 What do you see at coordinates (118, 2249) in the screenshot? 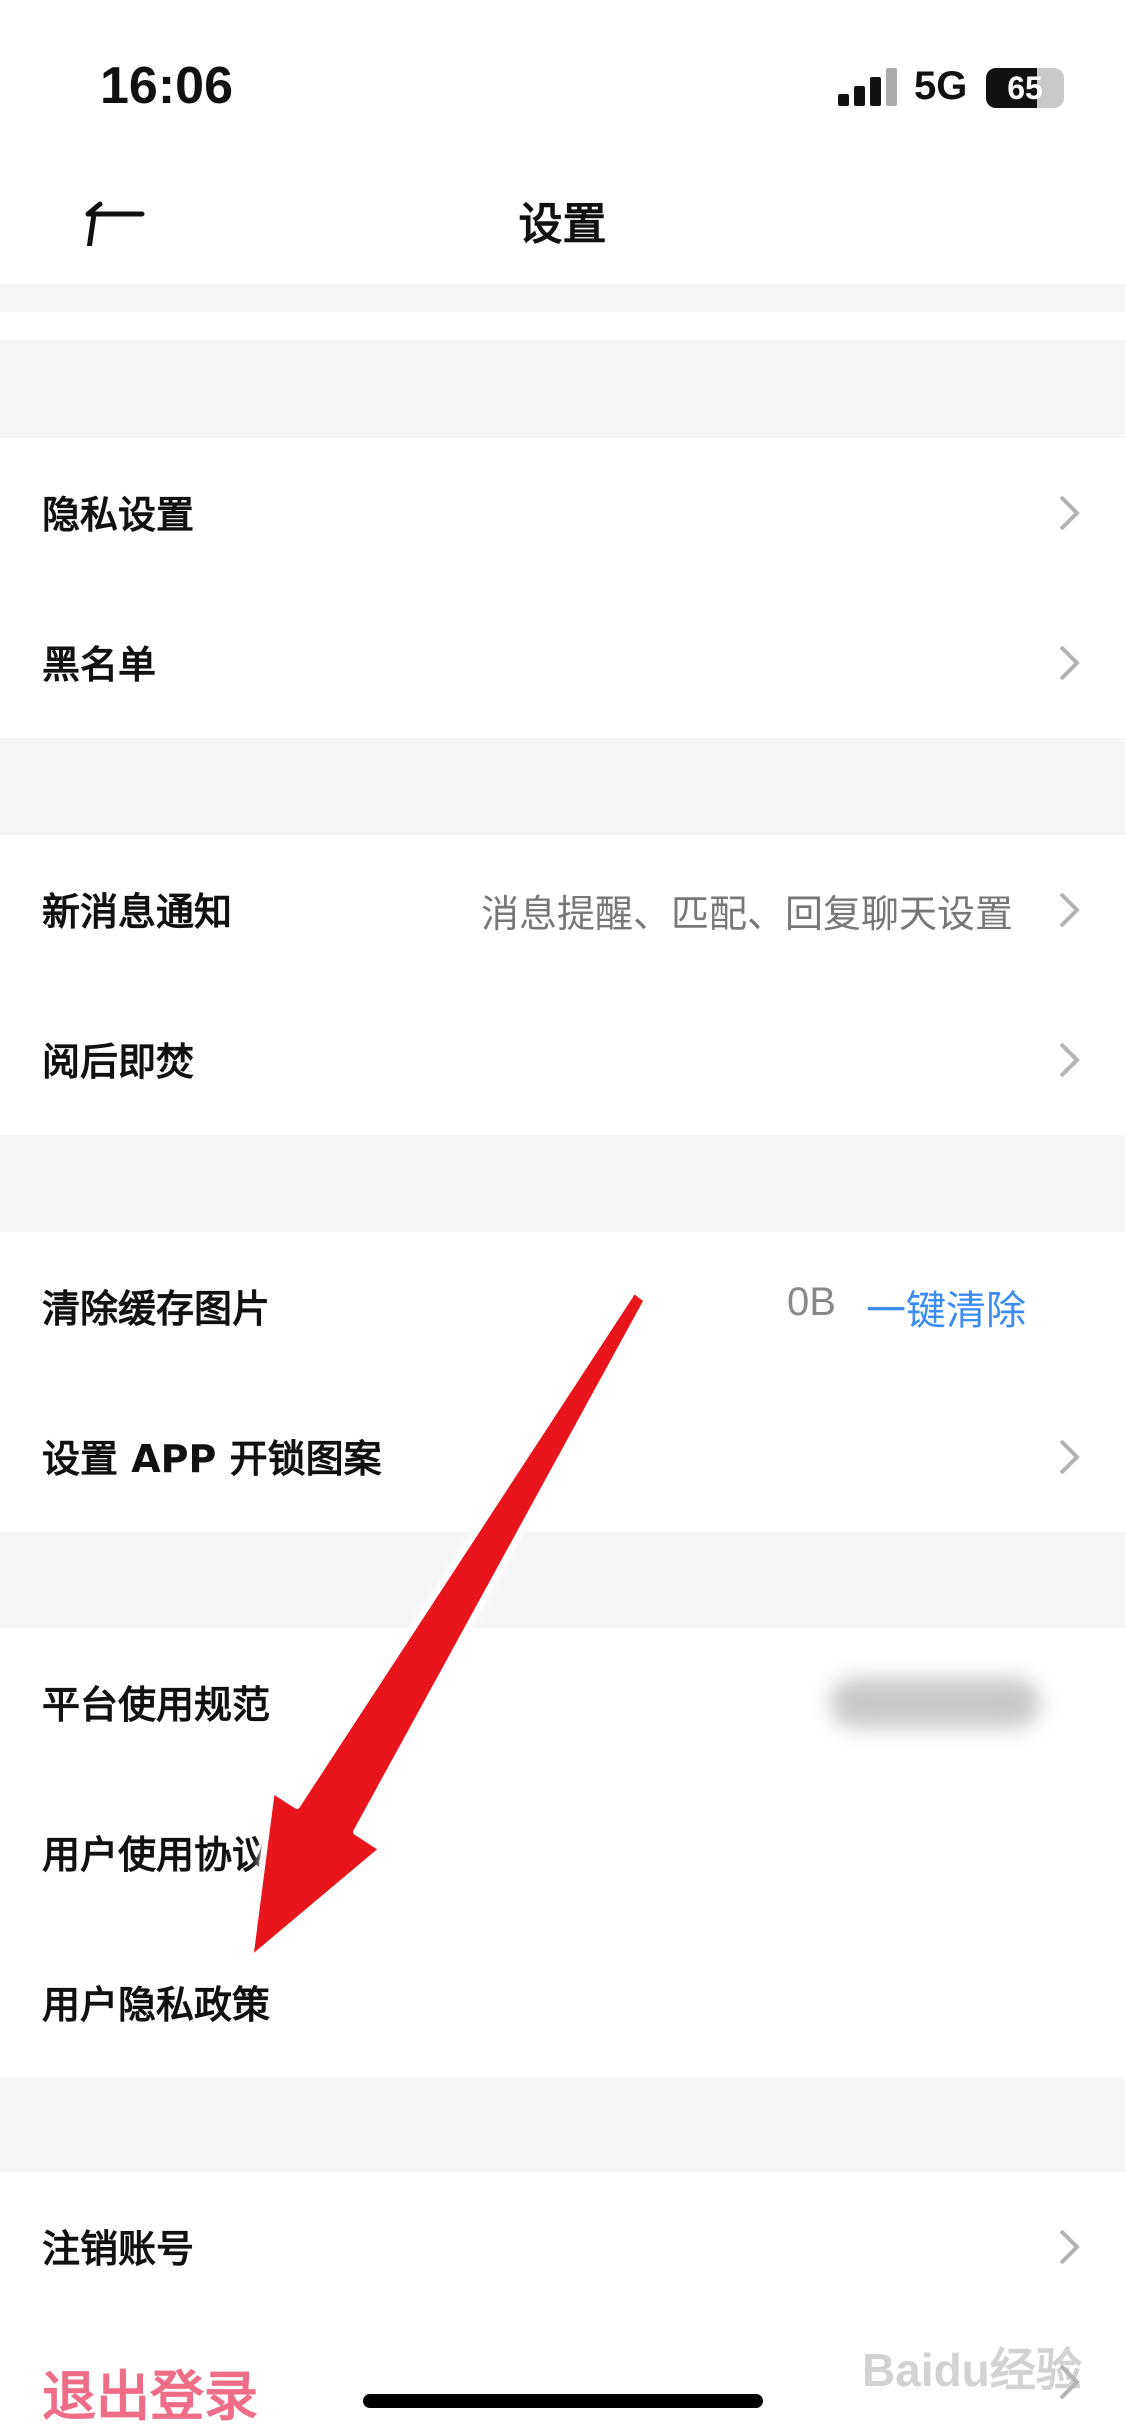
I see `row-label: 注销账号` at bounding box center [118, 2249].